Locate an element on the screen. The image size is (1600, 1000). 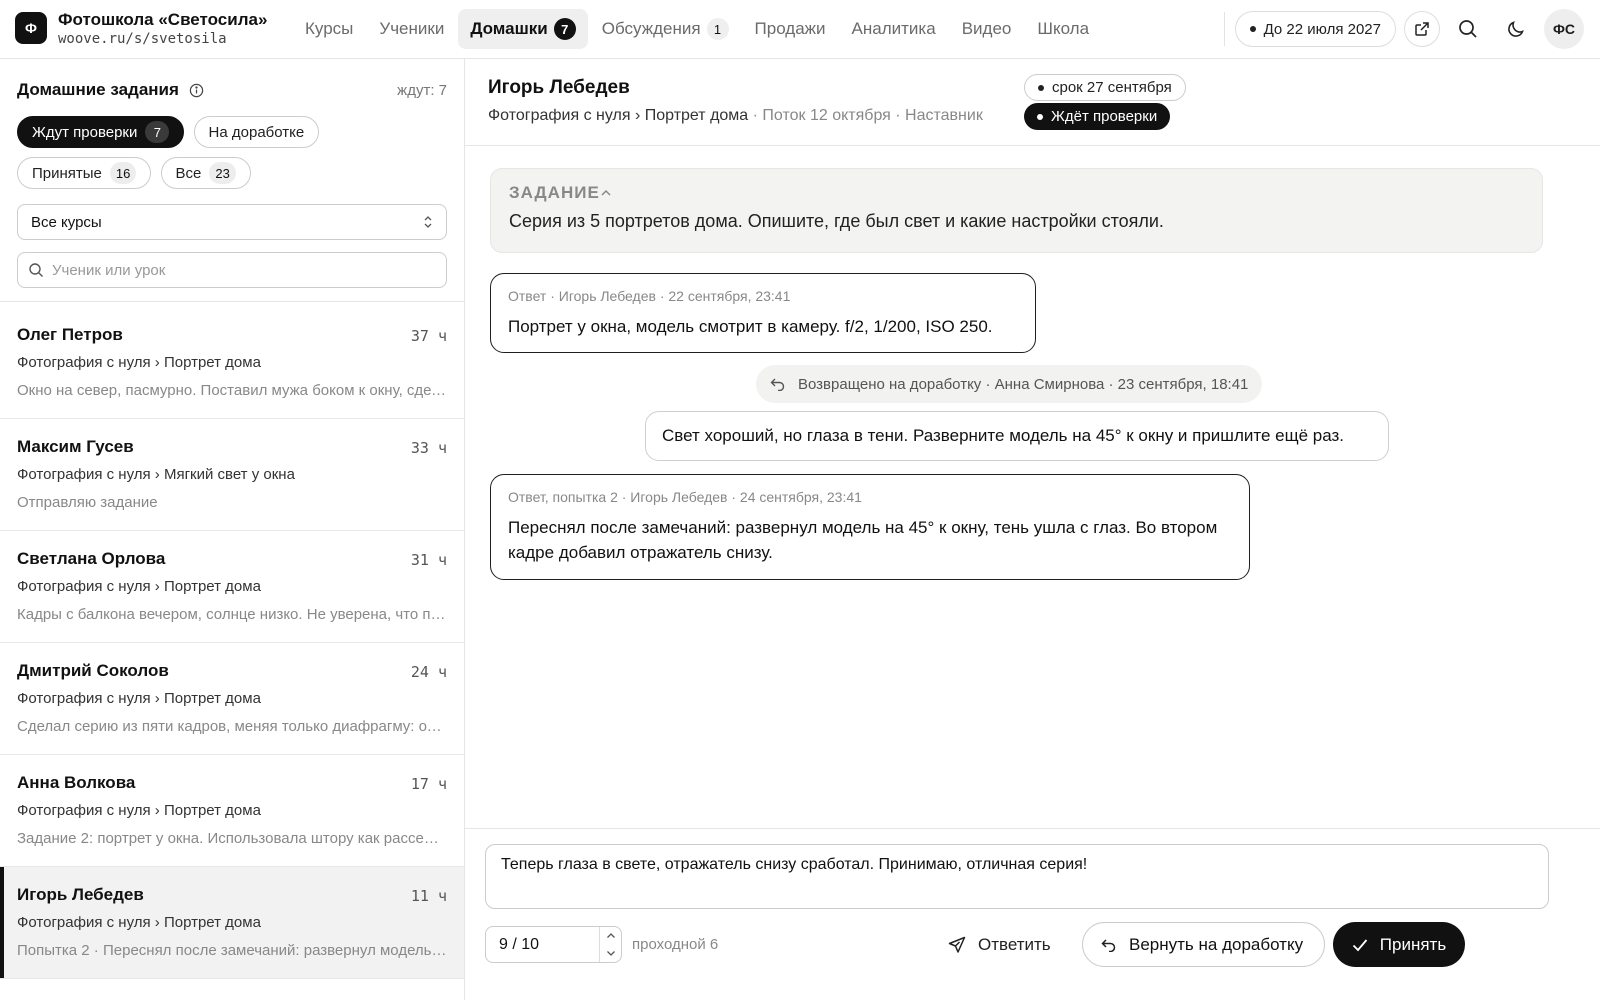
nav-homework: Домашки 7 is located at coordinates (523, 29).